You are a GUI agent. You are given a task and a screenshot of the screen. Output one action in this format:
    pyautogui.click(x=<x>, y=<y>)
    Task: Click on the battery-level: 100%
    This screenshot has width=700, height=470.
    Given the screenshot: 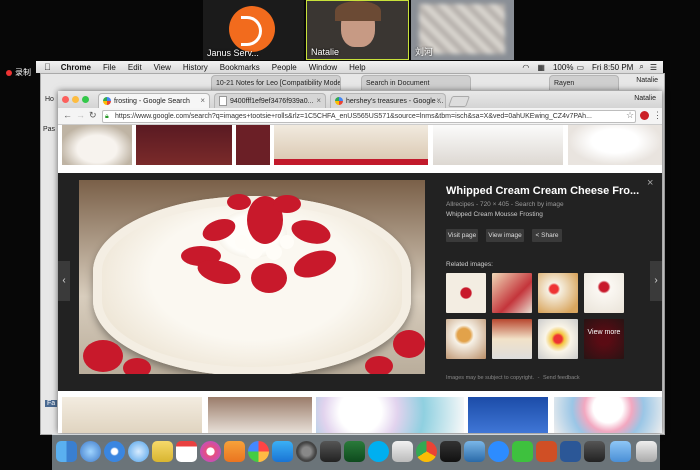 What is the action you would take?
    pyautogui.click(x=563, y=67)
    